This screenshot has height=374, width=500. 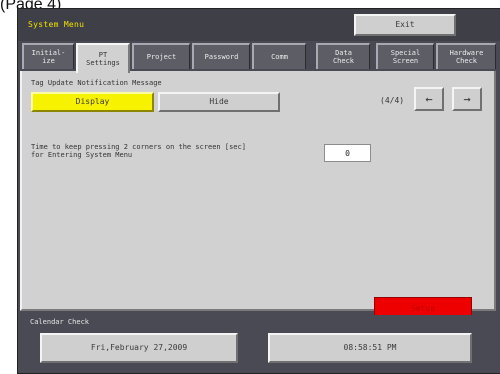 What do you see at coordinates (405, 25) in the screenshot?
I see `exit-button: Exit` at bounding box center [405, 25].